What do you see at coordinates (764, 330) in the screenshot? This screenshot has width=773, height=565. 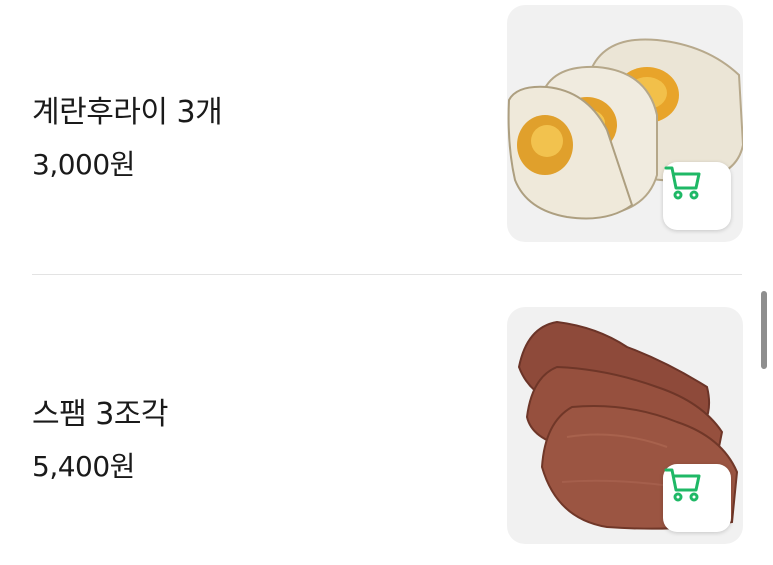 I see `scrollbar` at bounding box center [764, 330].